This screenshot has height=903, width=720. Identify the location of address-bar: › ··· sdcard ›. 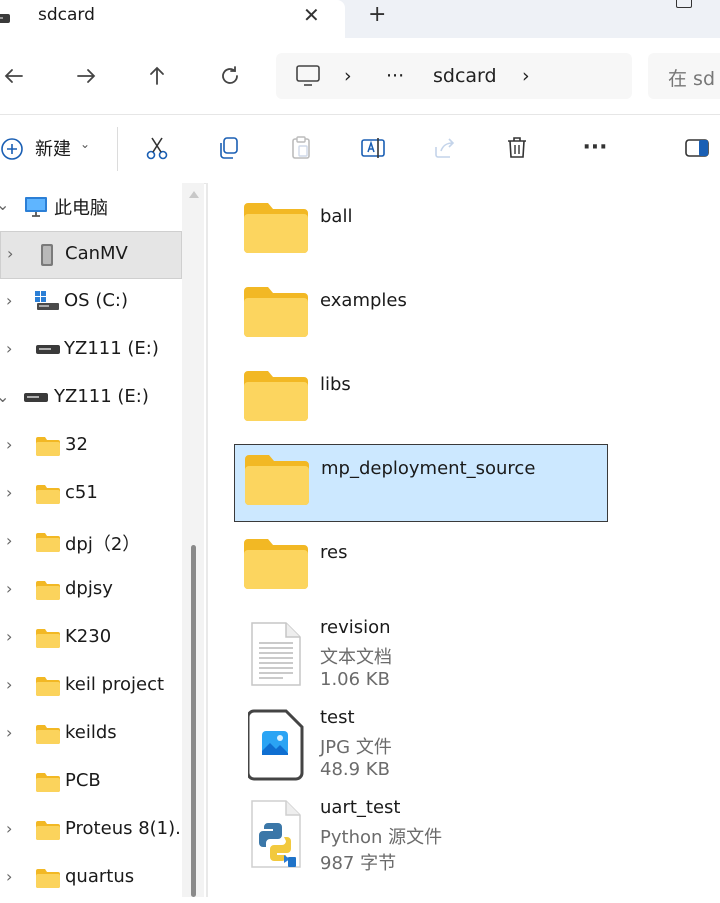
(454, 76).